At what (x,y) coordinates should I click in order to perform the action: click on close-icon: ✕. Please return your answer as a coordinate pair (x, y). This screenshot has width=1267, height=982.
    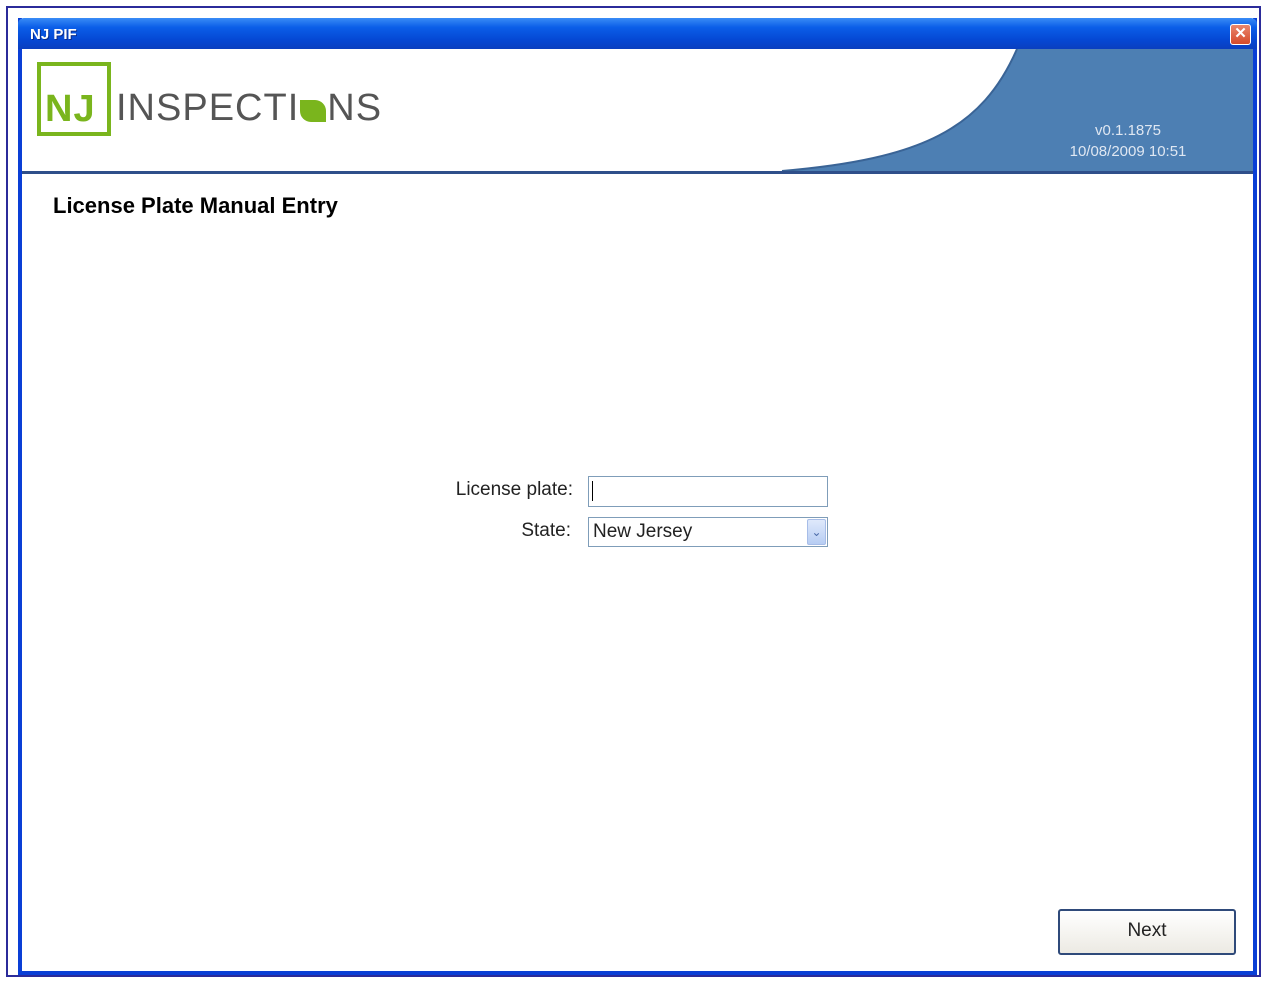
    Looking at the image, I should click on (1240, 33).